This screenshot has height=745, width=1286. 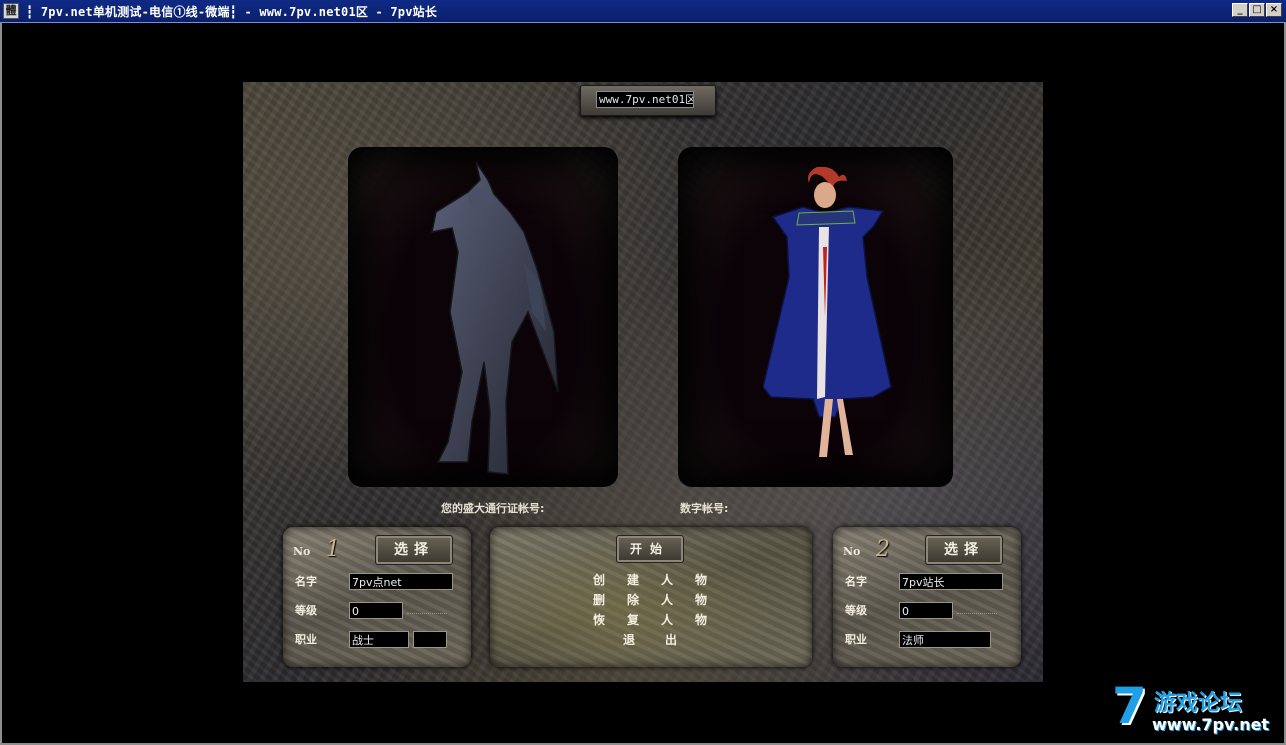 What do you see at coordinates (927, 597) in the screenshot?
I see `character-slot-2: No 2 选择 名字 7pv站长 等级 0 职业 法师` at bounding box center [927, 597].